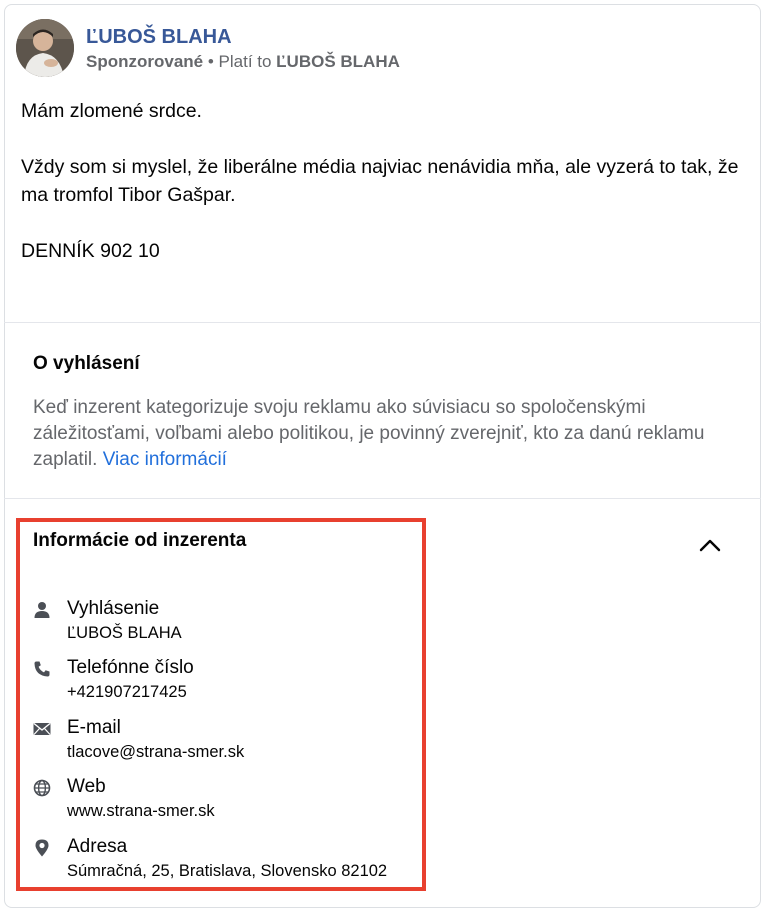 The height and width of the screenshot is (915, 768). Describe the element at coordinates (140, 540) in the screenshot. I see `advertiser-info-title: Informácie od inzerenta` at that location.